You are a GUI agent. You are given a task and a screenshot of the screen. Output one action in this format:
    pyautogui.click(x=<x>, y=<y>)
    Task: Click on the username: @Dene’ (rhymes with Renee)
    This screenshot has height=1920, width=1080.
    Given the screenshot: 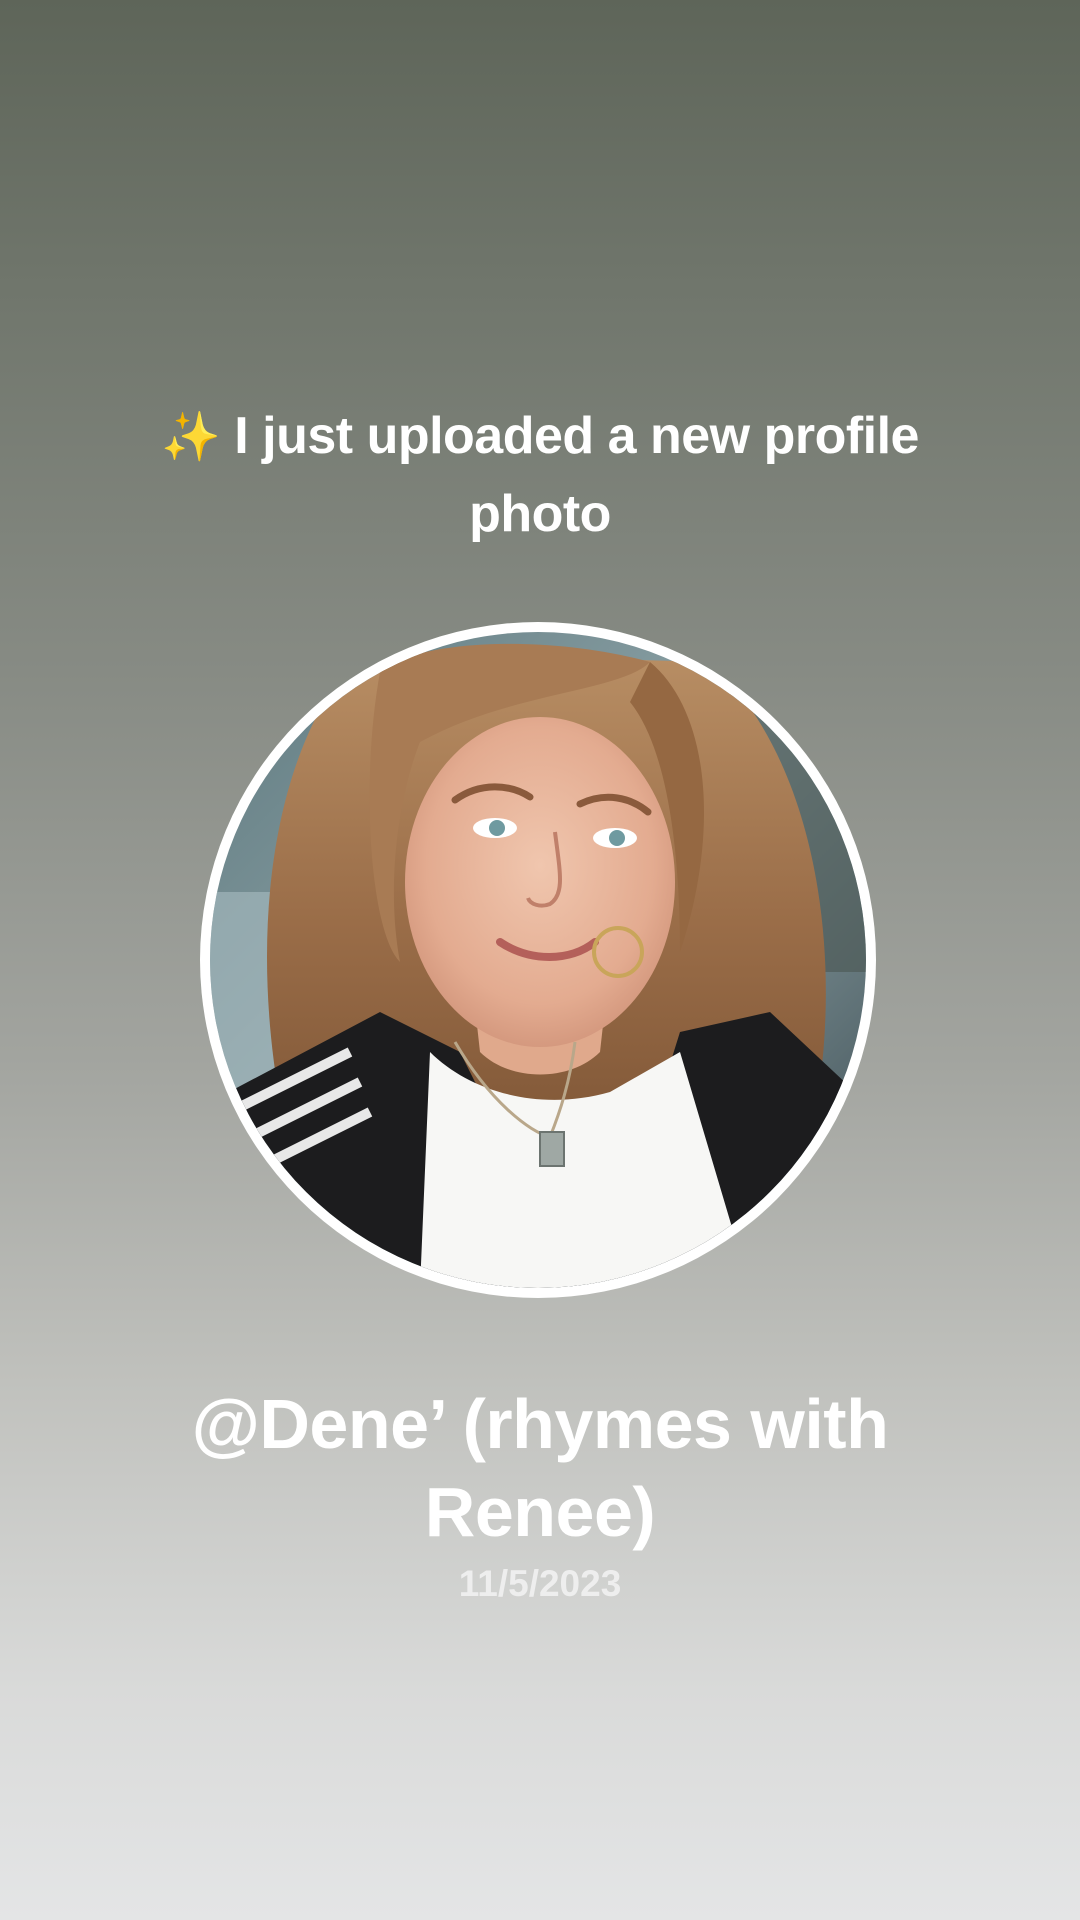 What is the action you would take?
    pyautogui.click(x=540, y=1468)
    